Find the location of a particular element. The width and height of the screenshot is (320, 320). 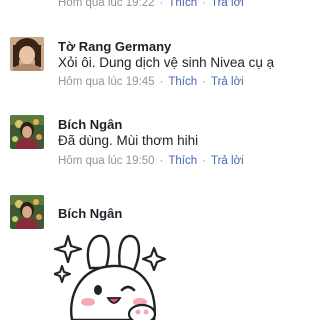

comment-time: Hôm qua lúc 19:45 is located at coordinates (106, 82).